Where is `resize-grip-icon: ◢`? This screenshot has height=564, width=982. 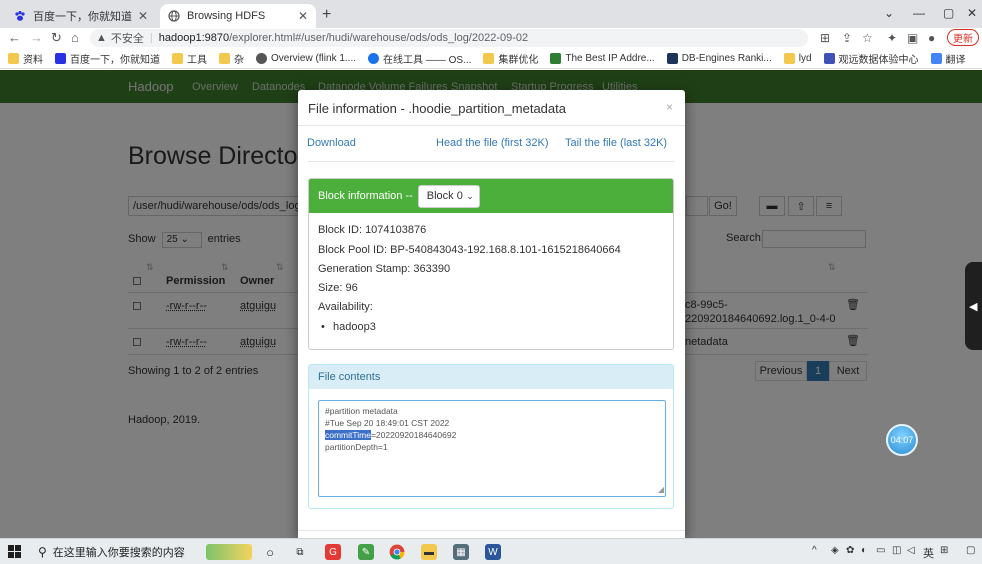 resize-grip-icon: ◢ is located at coordinates (661, 490).